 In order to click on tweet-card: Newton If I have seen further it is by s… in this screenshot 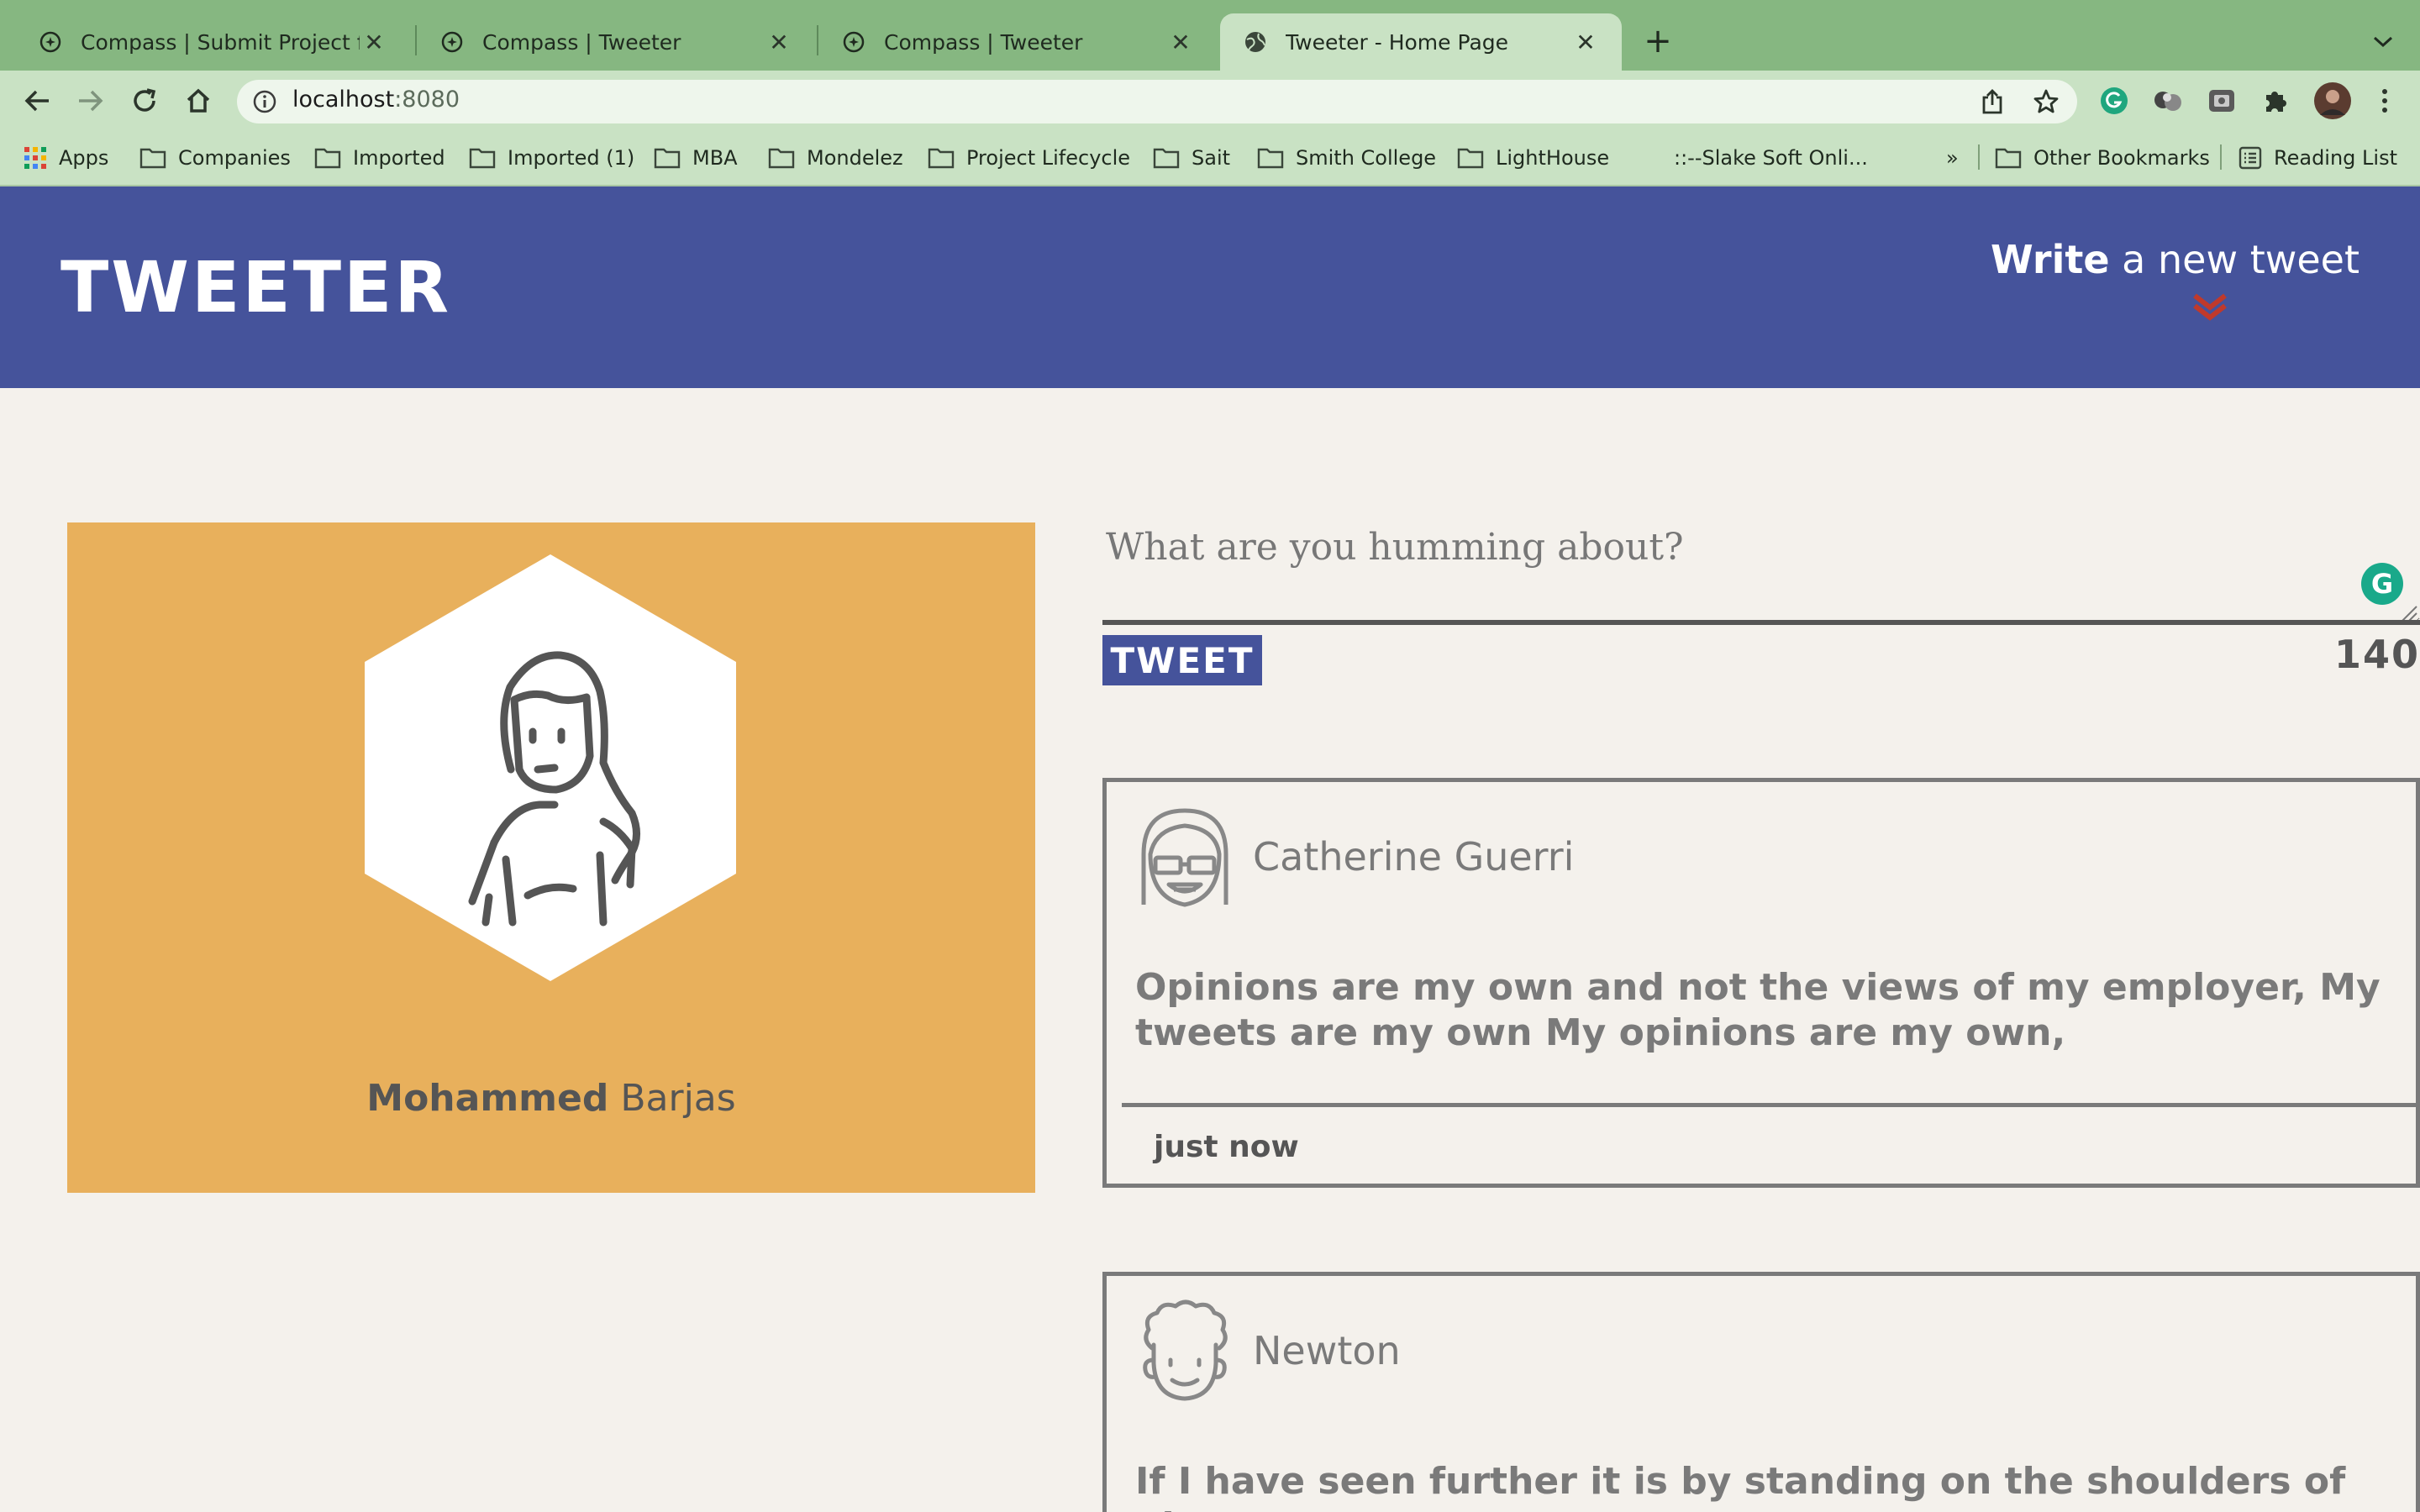, I will do `click(1761, 1392)`.